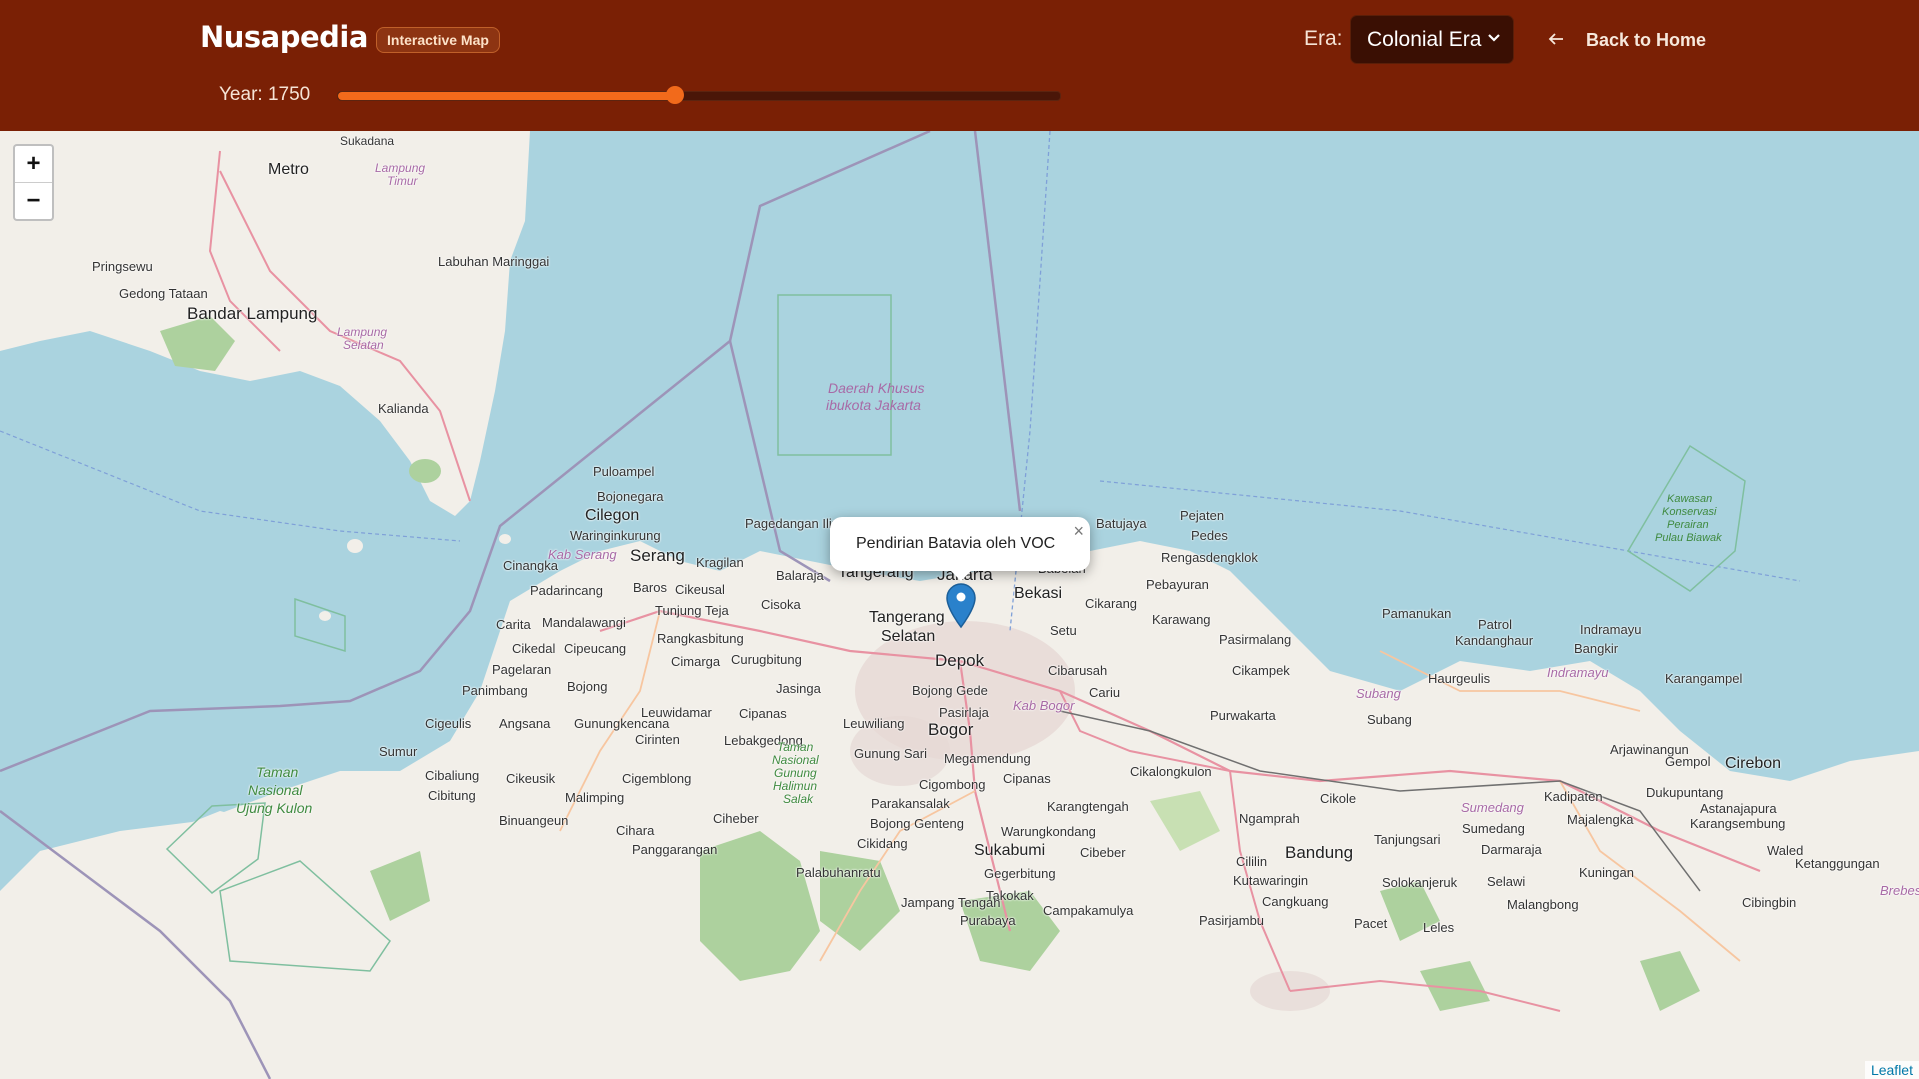  I want to click on zoom-in-button: +, so click(33, 164).